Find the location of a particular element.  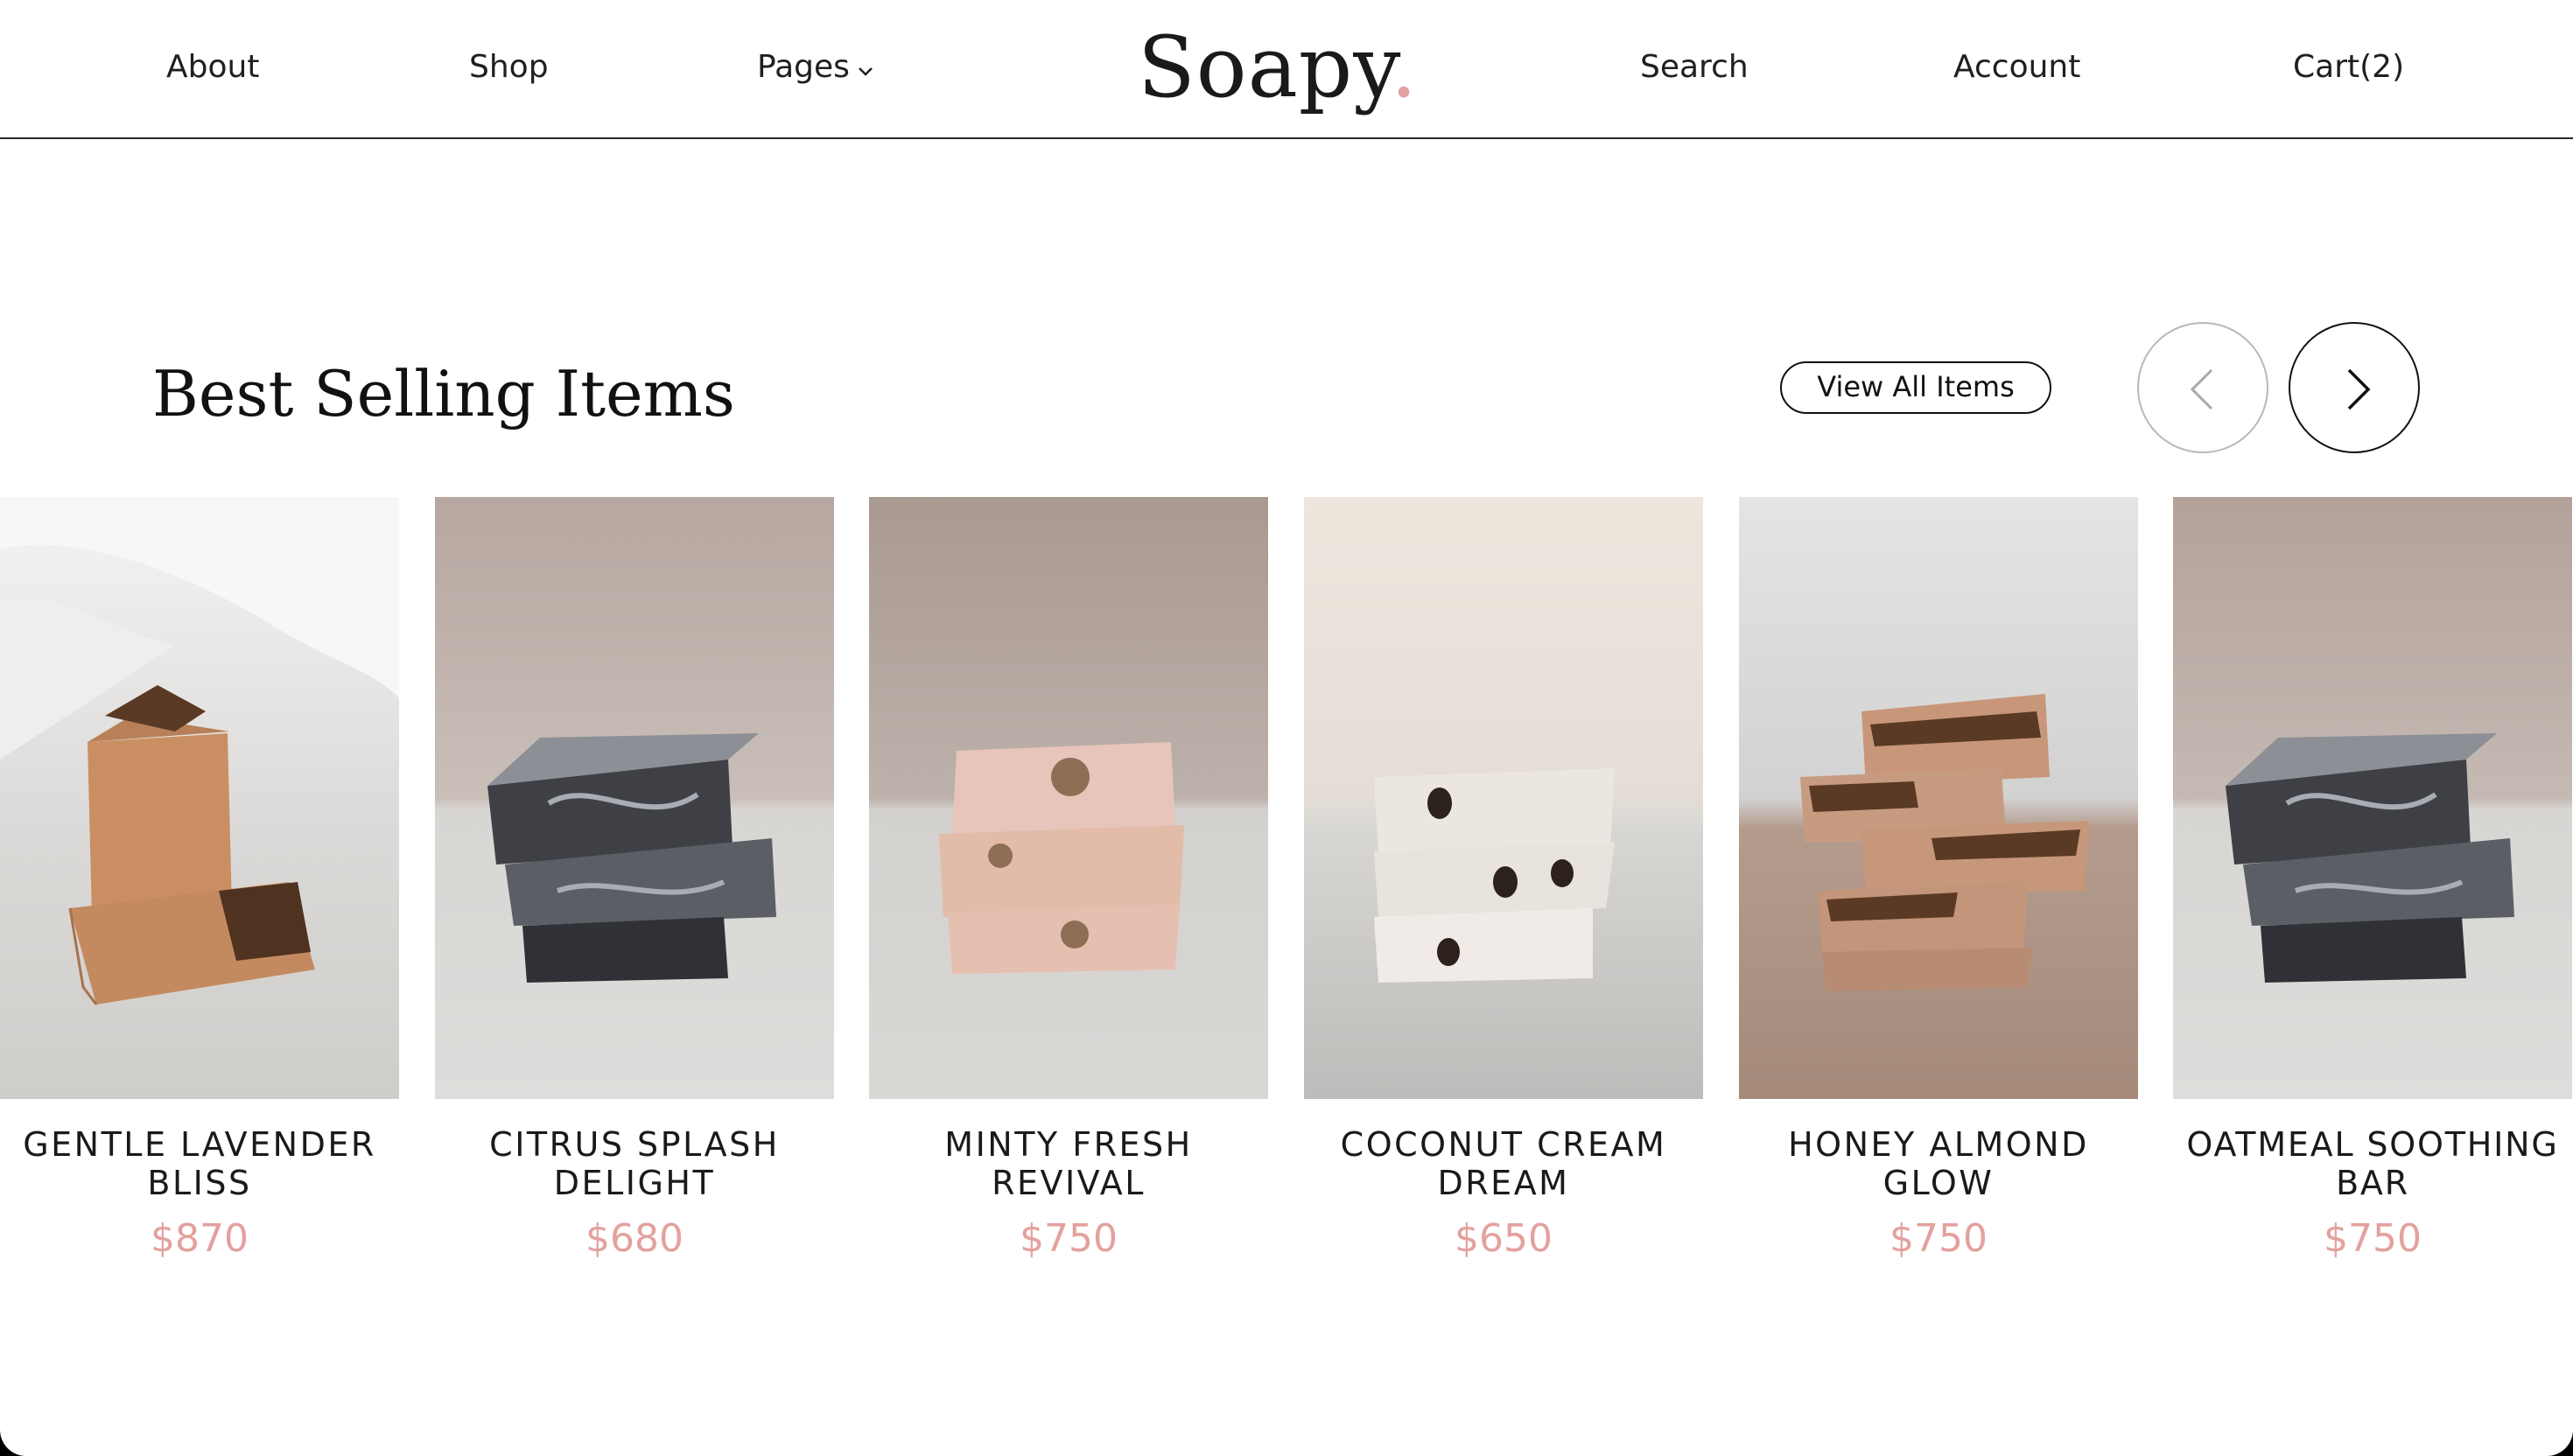

product-price: $870 is located at coordinates (200, 1238).